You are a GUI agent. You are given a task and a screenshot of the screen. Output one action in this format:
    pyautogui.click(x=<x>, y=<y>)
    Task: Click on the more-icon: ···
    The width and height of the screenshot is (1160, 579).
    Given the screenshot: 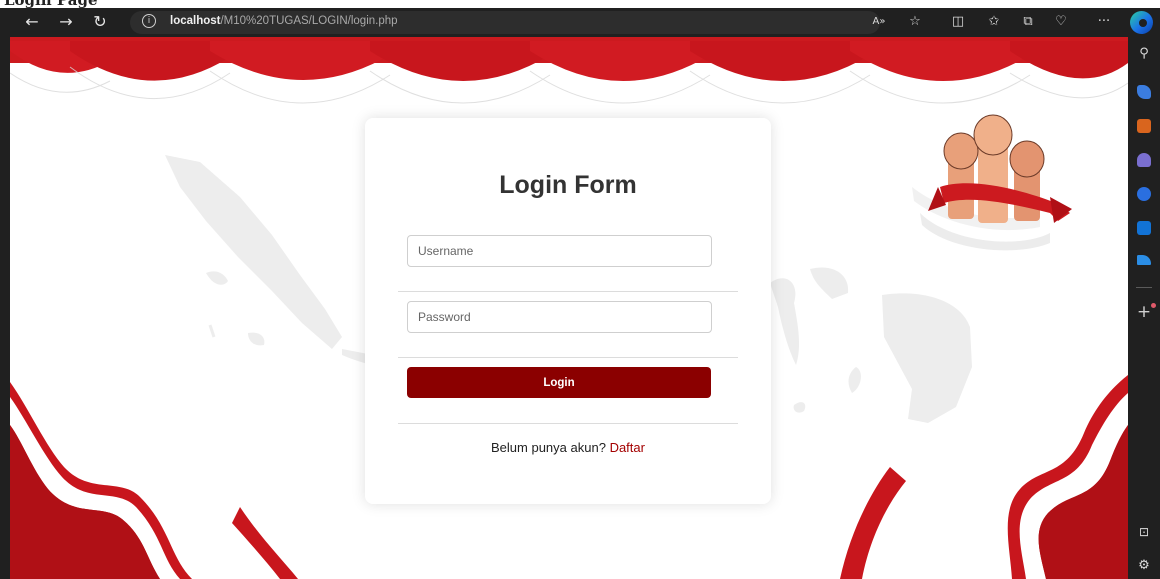 What is the action you would take?
    pyautogui.click(x=1104, y=22)
    